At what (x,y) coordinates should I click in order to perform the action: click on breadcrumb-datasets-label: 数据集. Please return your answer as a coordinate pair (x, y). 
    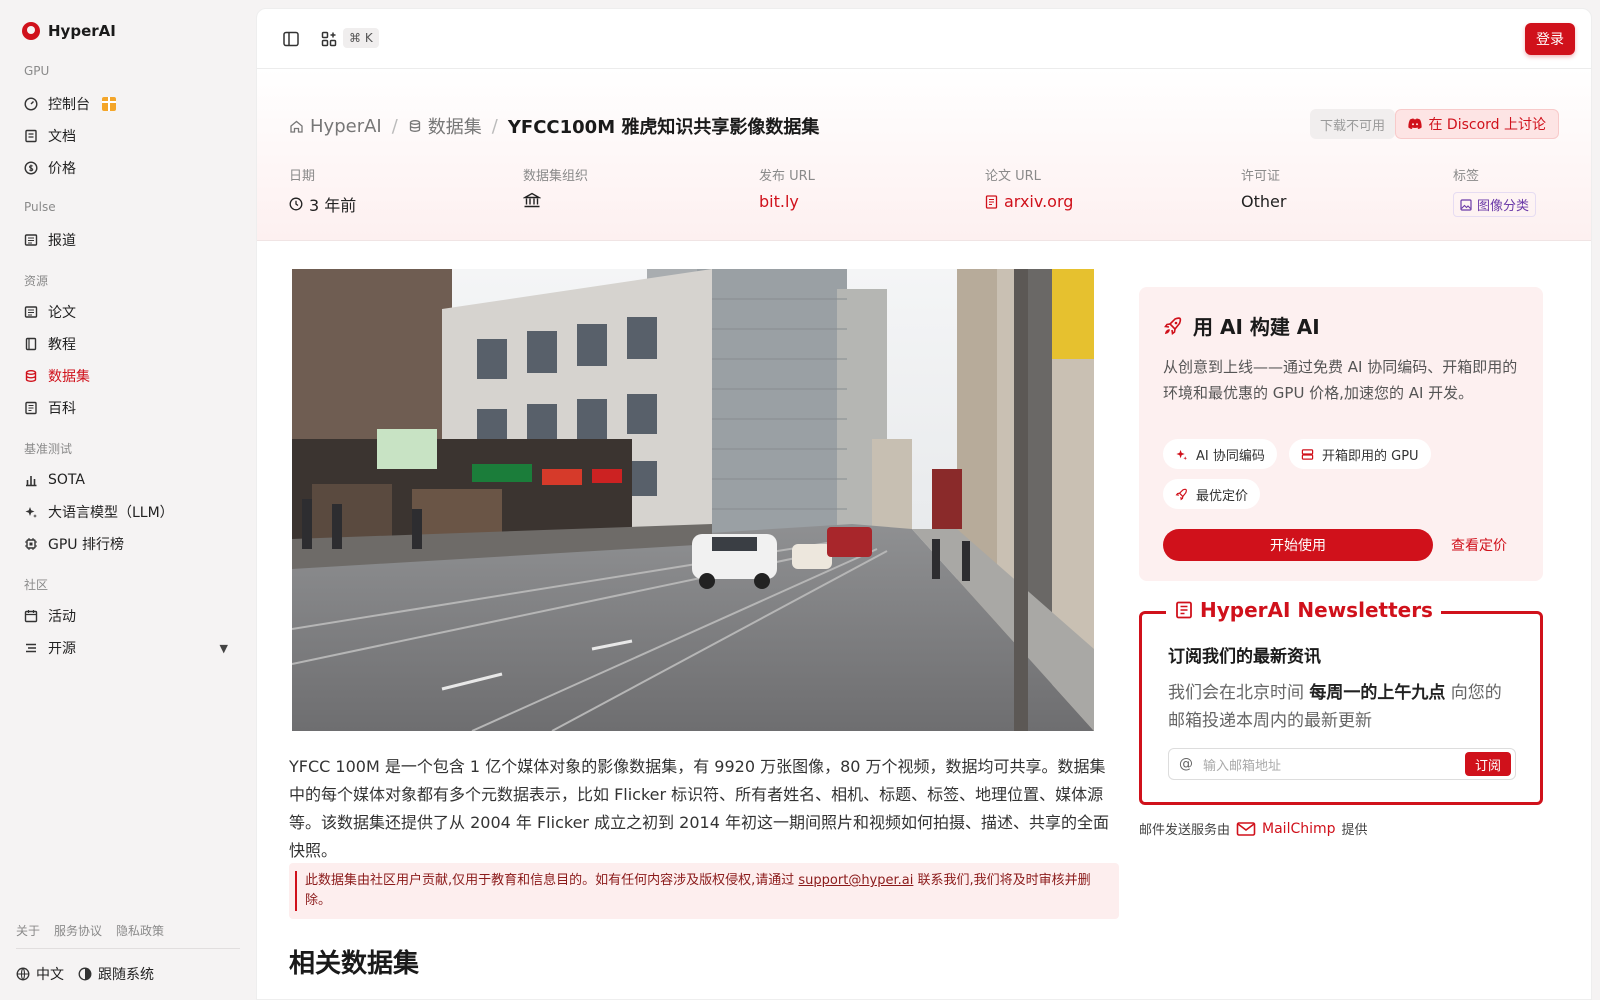
    Looking at the image, I should click on (454, 127).